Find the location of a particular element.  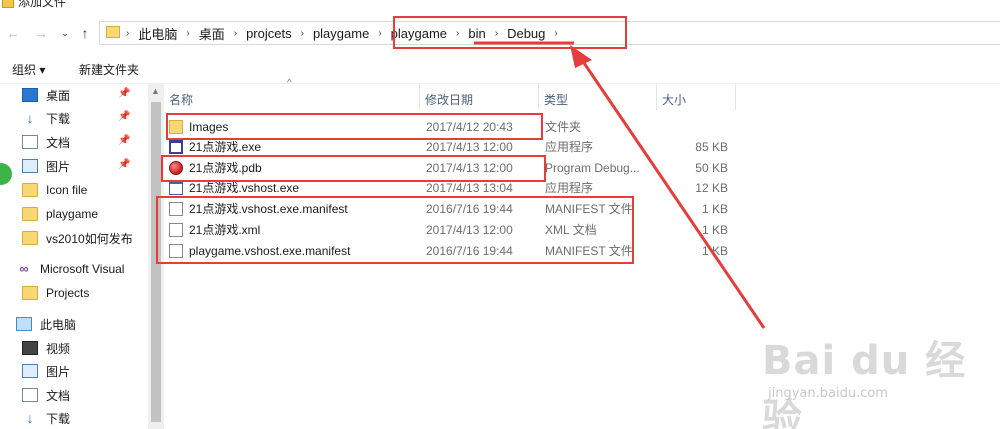

sidebar-item-icon-file: Icon file is located at coordinates (54, 190).